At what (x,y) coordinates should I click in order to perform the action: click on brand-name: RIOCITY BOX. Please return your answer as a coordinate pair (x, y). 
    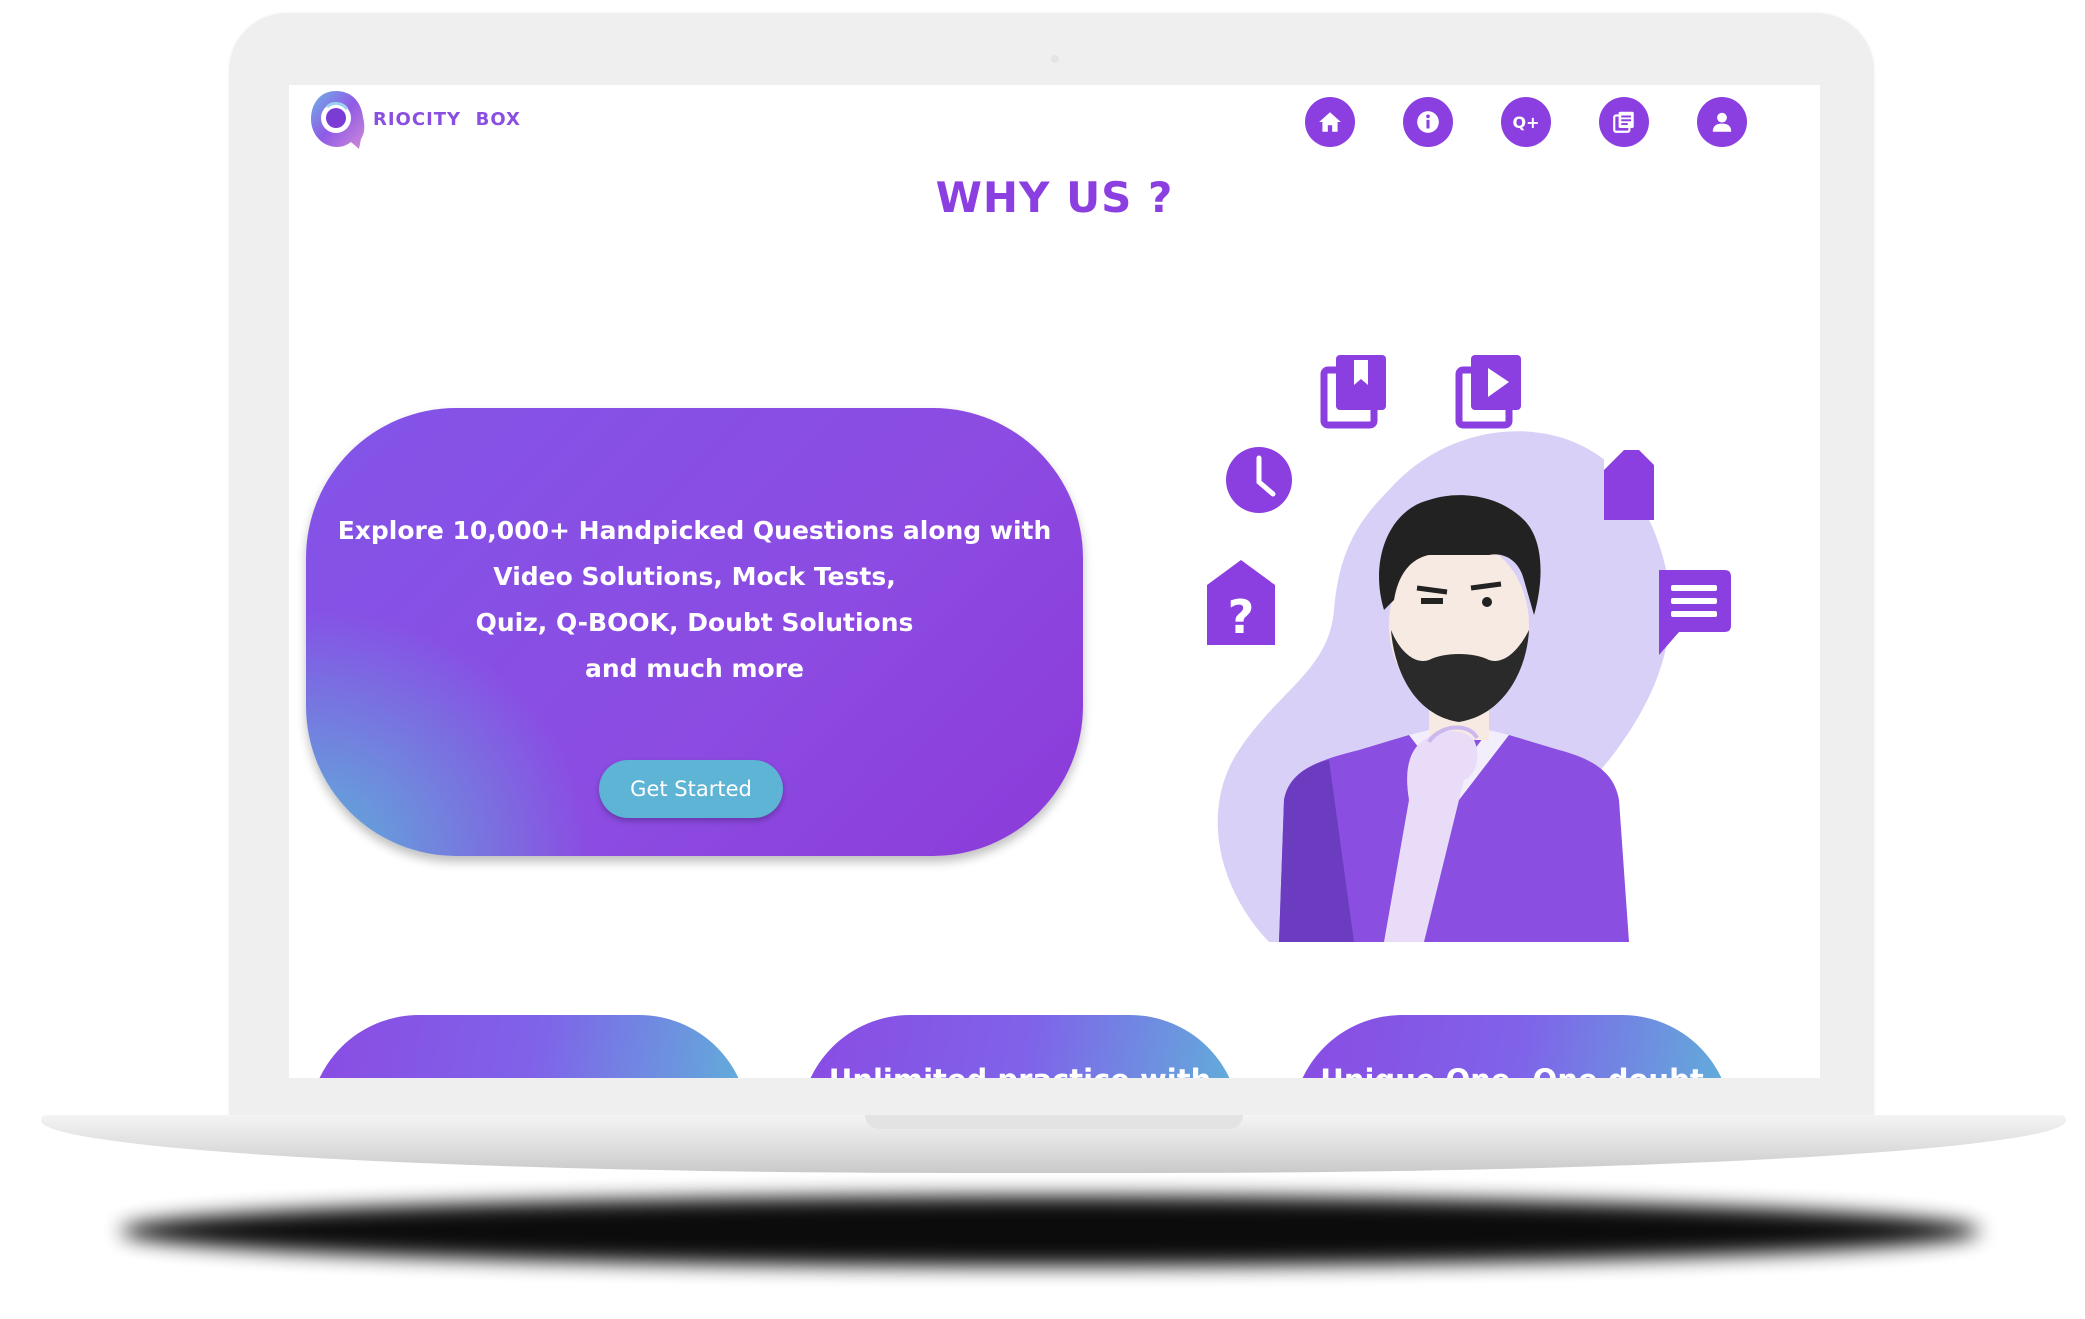
    Looking at the image, I should click on (447, 119).